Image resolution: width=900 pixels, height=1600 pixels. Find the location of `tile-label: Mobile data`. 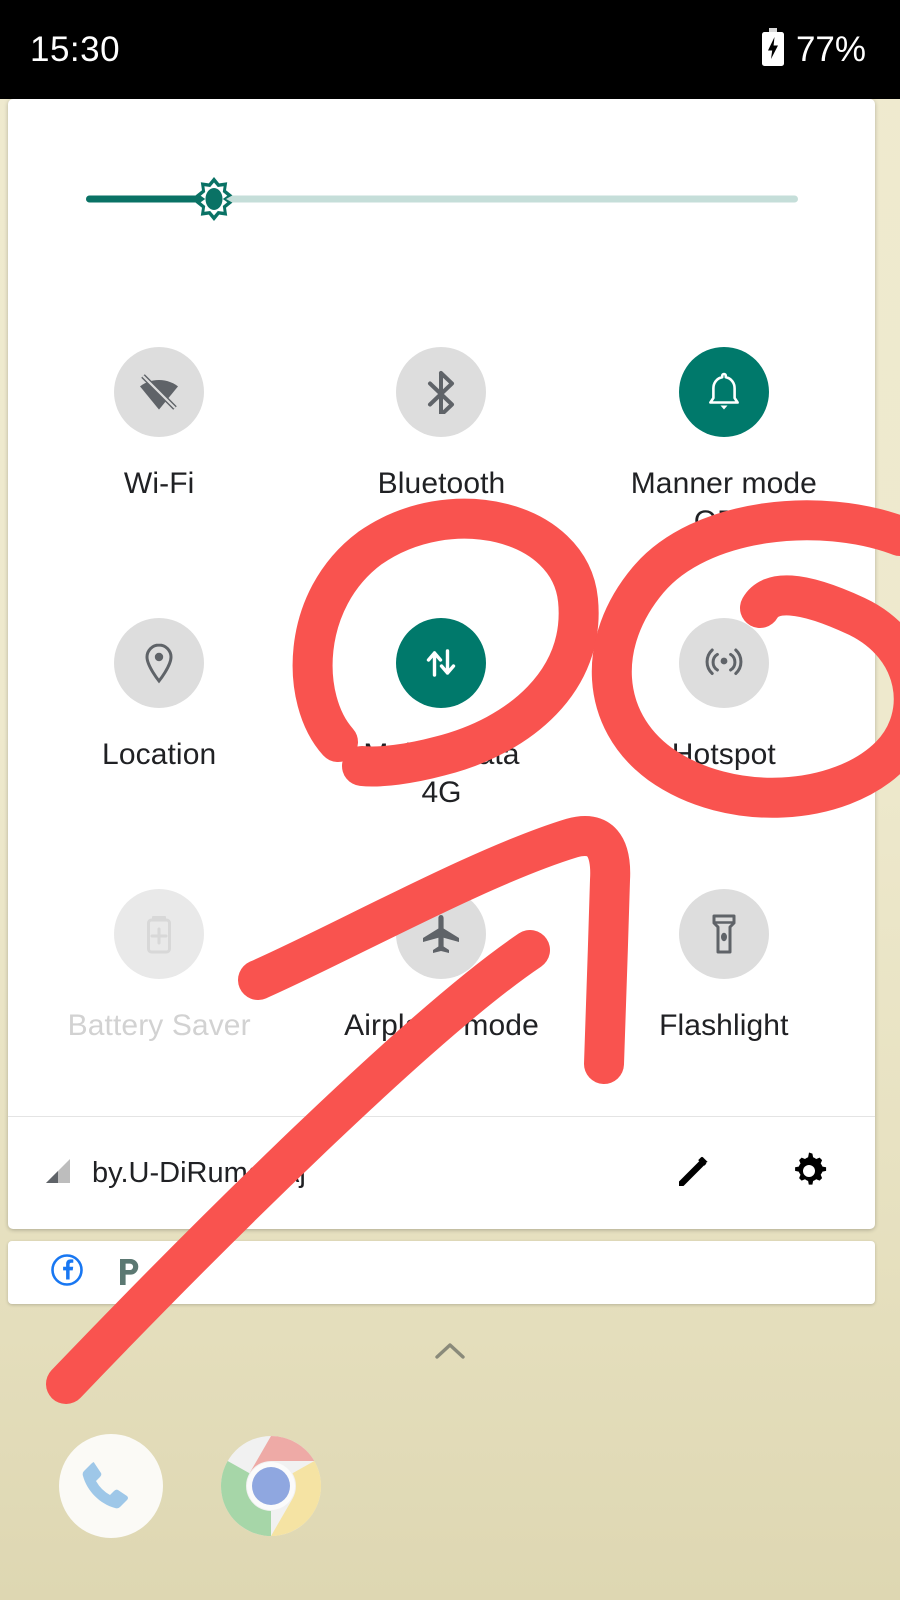

tile-label: Mobile data is located at coordinates (441, 754).